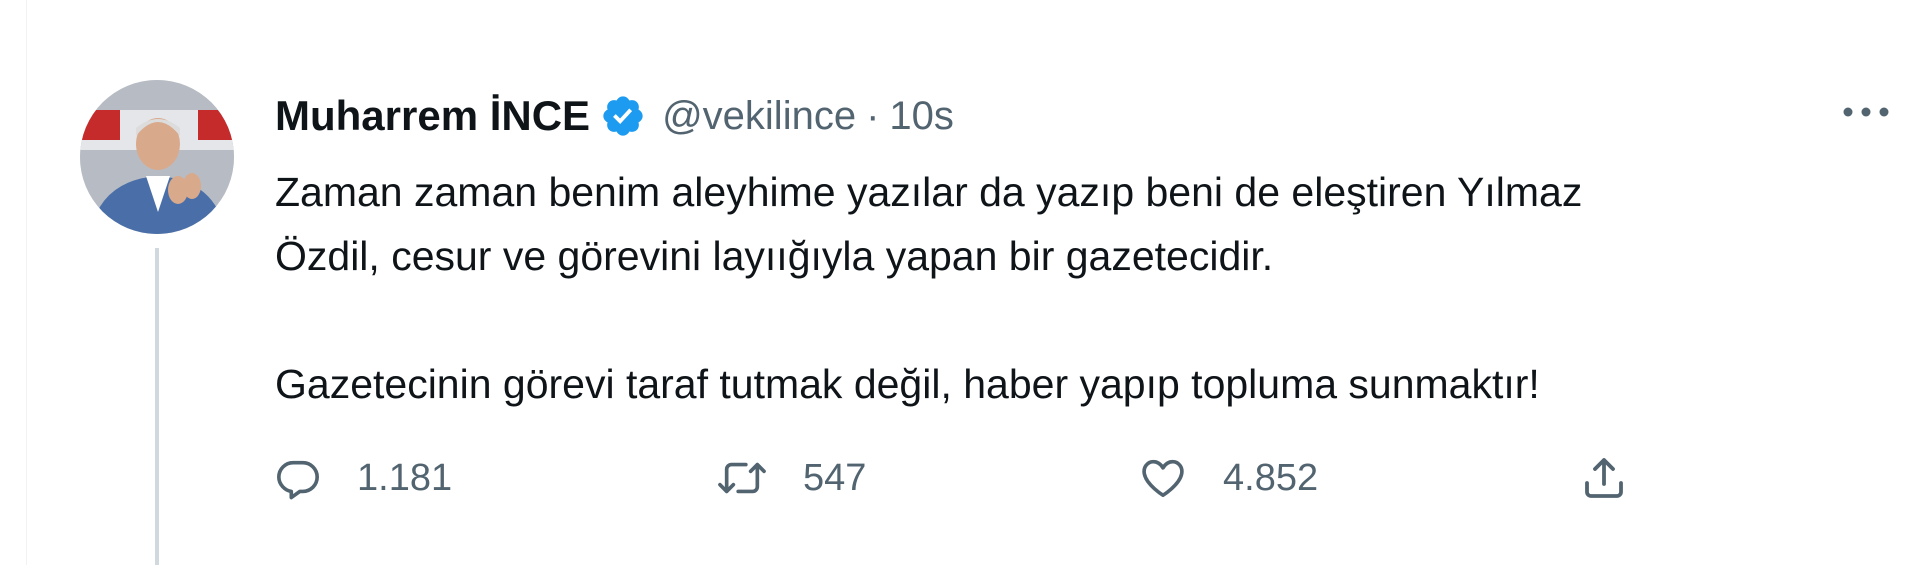 This screenshot has width=1920, height=565. I want to click on more-horizontal-icon, so click(1866, 112).